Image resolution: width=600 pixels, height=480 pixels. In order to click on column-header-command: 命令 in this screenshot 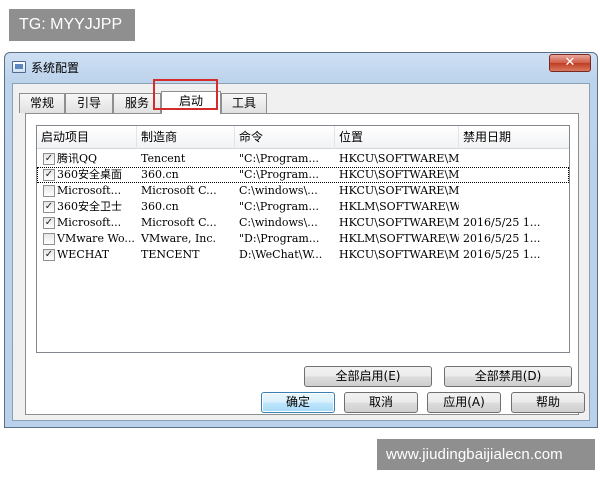, I will do `click(285, 137)`.